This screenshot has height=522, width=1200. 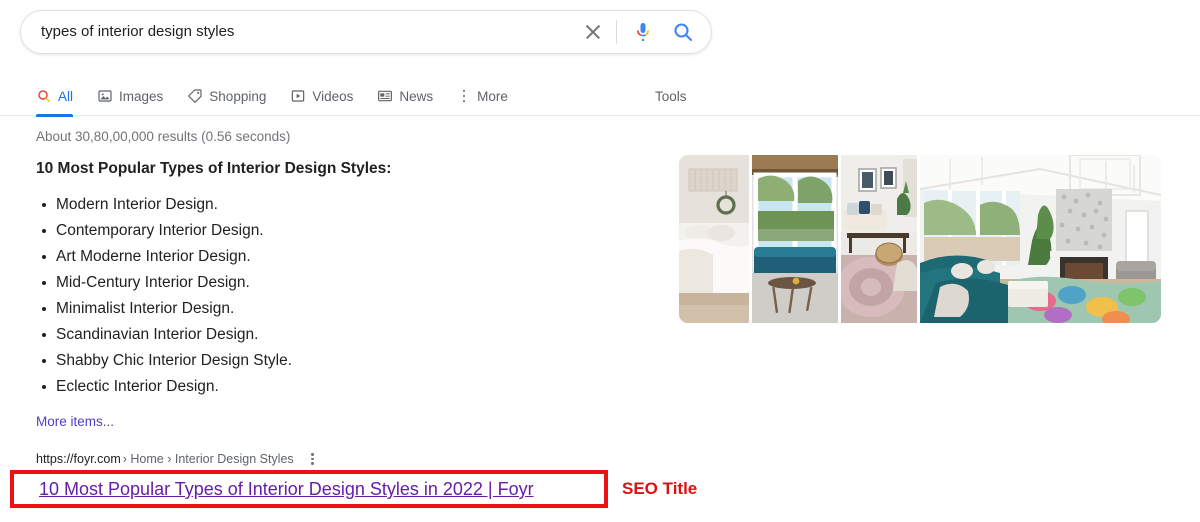 What do you see at coordinates (339, 309) in the screenshot?
I see `list-item: Minimalist Interior Design.` at bounding box center [339, 309].